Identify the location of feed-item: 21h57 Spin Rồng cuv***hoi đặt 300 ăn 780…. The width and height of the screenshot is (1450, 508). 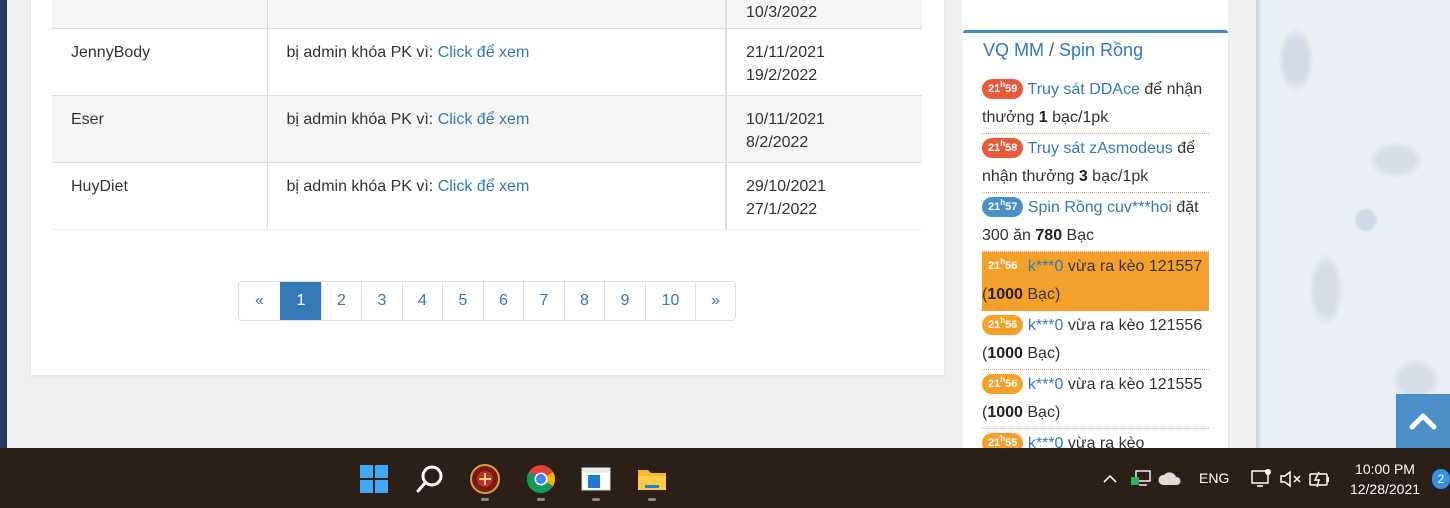
(1095, 222).